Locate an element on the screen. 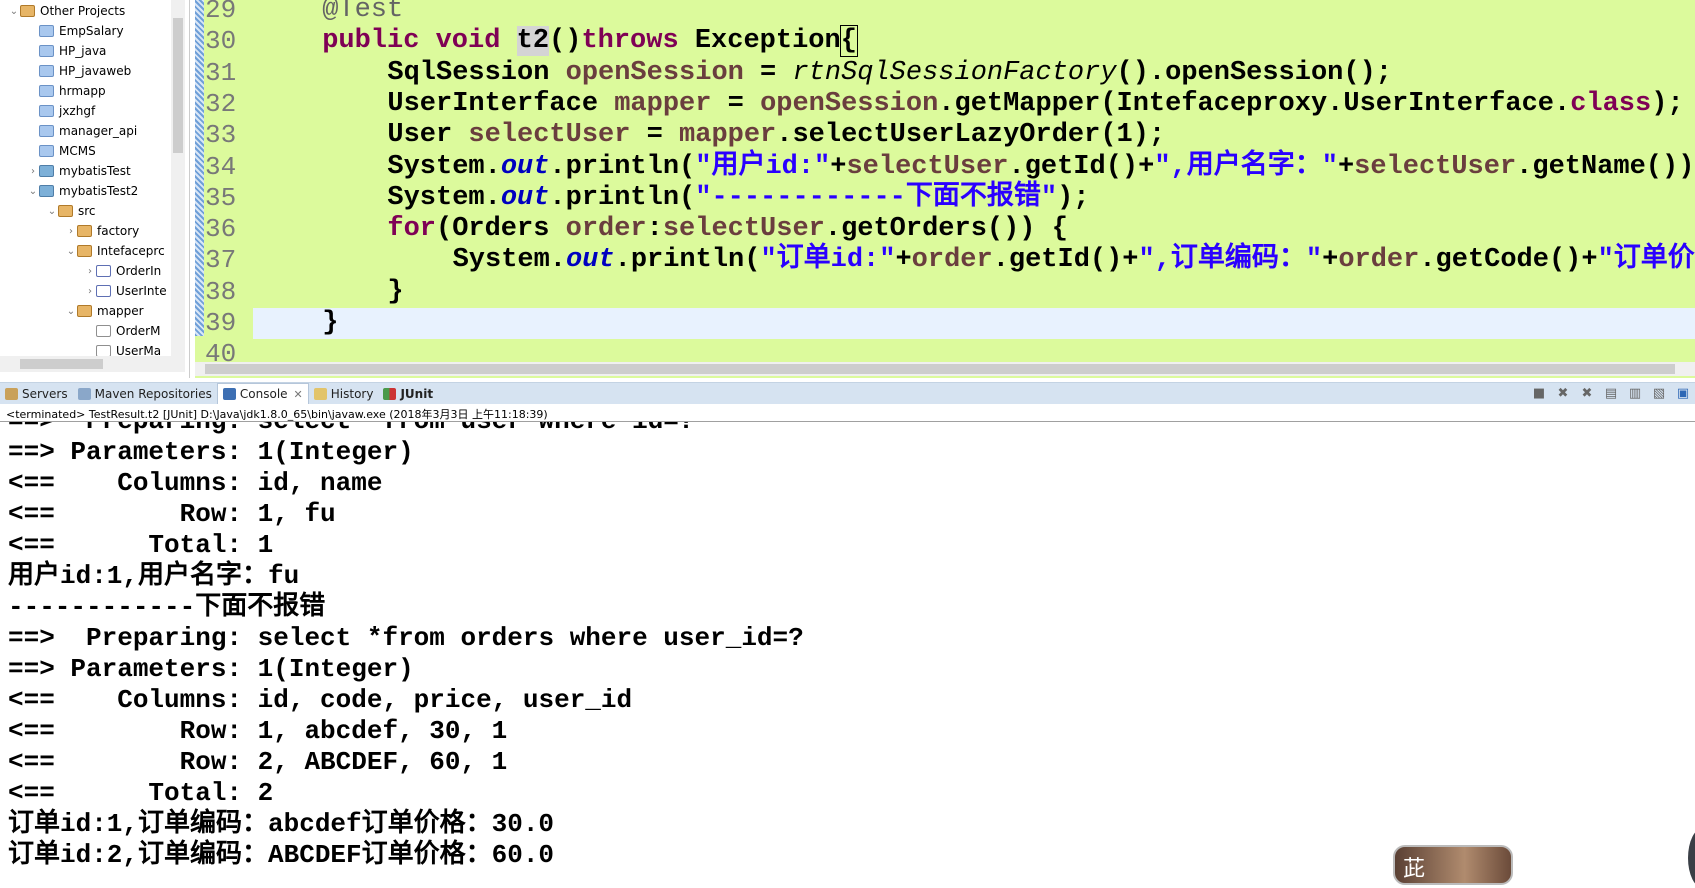 The width and height of the screenshot is (1695, 888). tab-history: History is located at coordinates (344, 394).